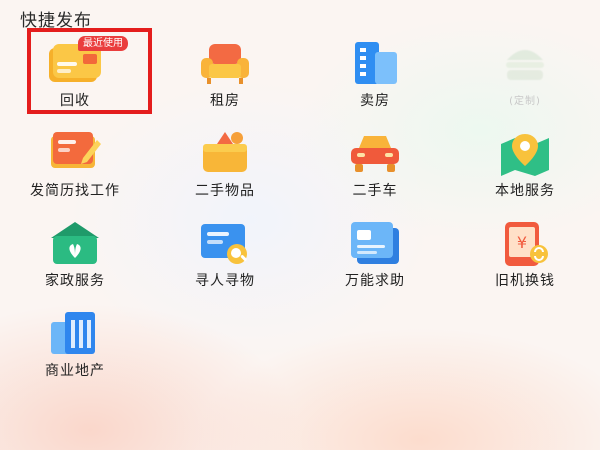 Image resolution: width=600 pixels, height=450 pixels. I want to click on tile-commercial-property: 商业地产, so click(75, 353).